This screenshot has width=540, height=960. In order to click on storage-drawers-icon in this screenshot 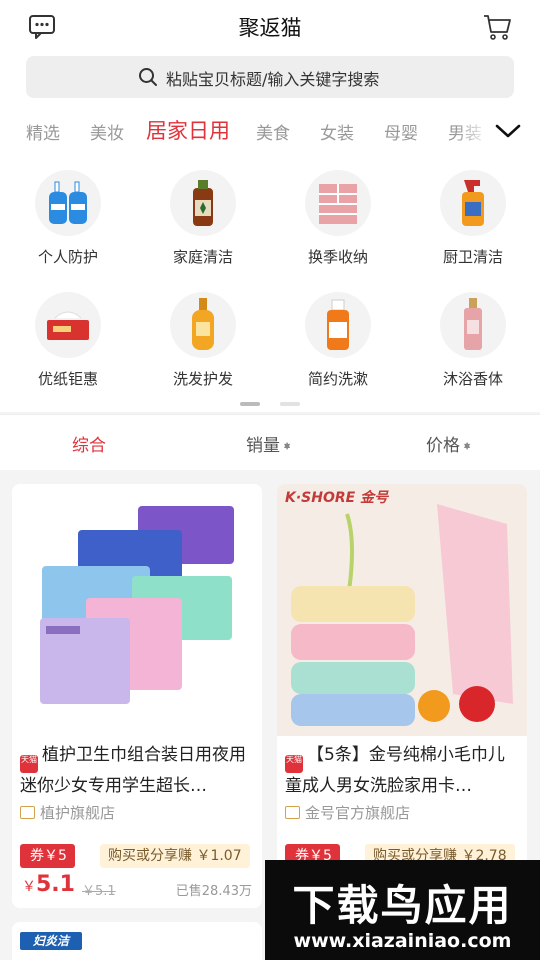, I will do `click(338, 203)`.